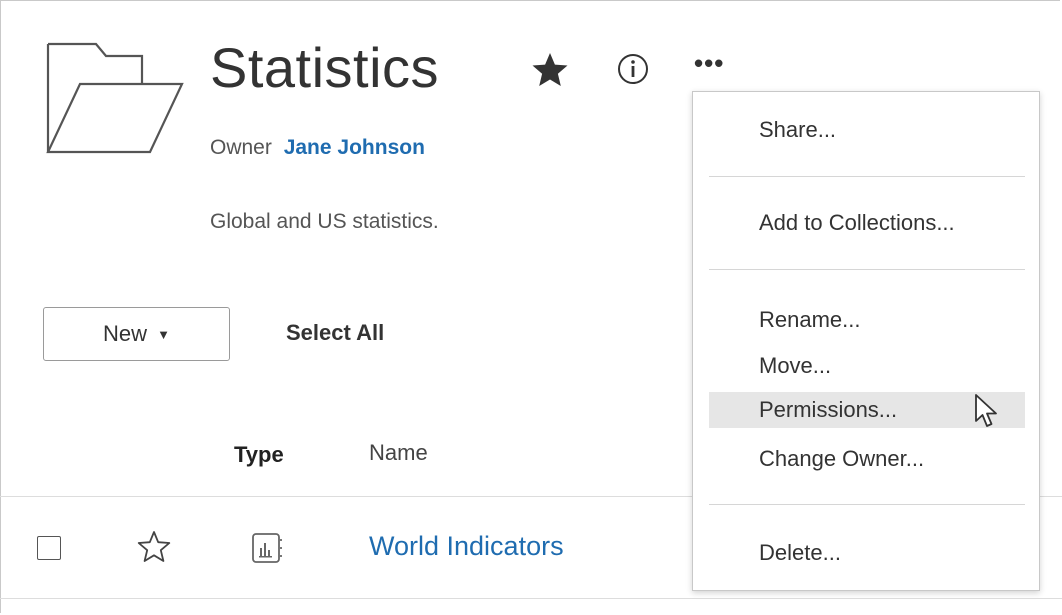 The width and height of the screenshot is (1062, 615). I want to click on row-name-link: World Indicators, so click(466, 546).